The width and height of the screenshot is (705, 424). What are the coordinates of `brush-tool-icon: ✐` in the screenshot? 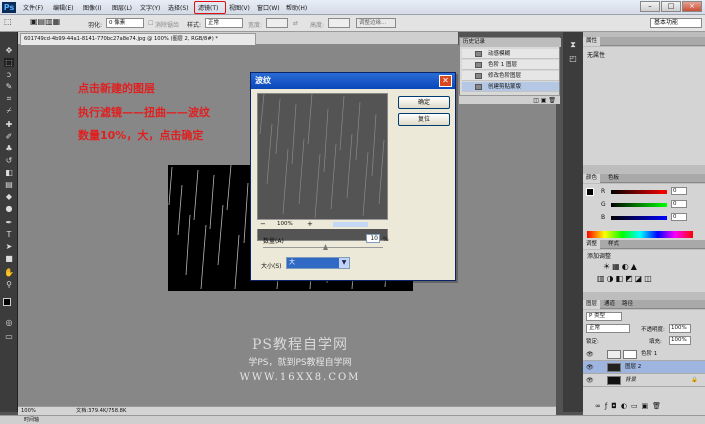 It's located at (9, 136).